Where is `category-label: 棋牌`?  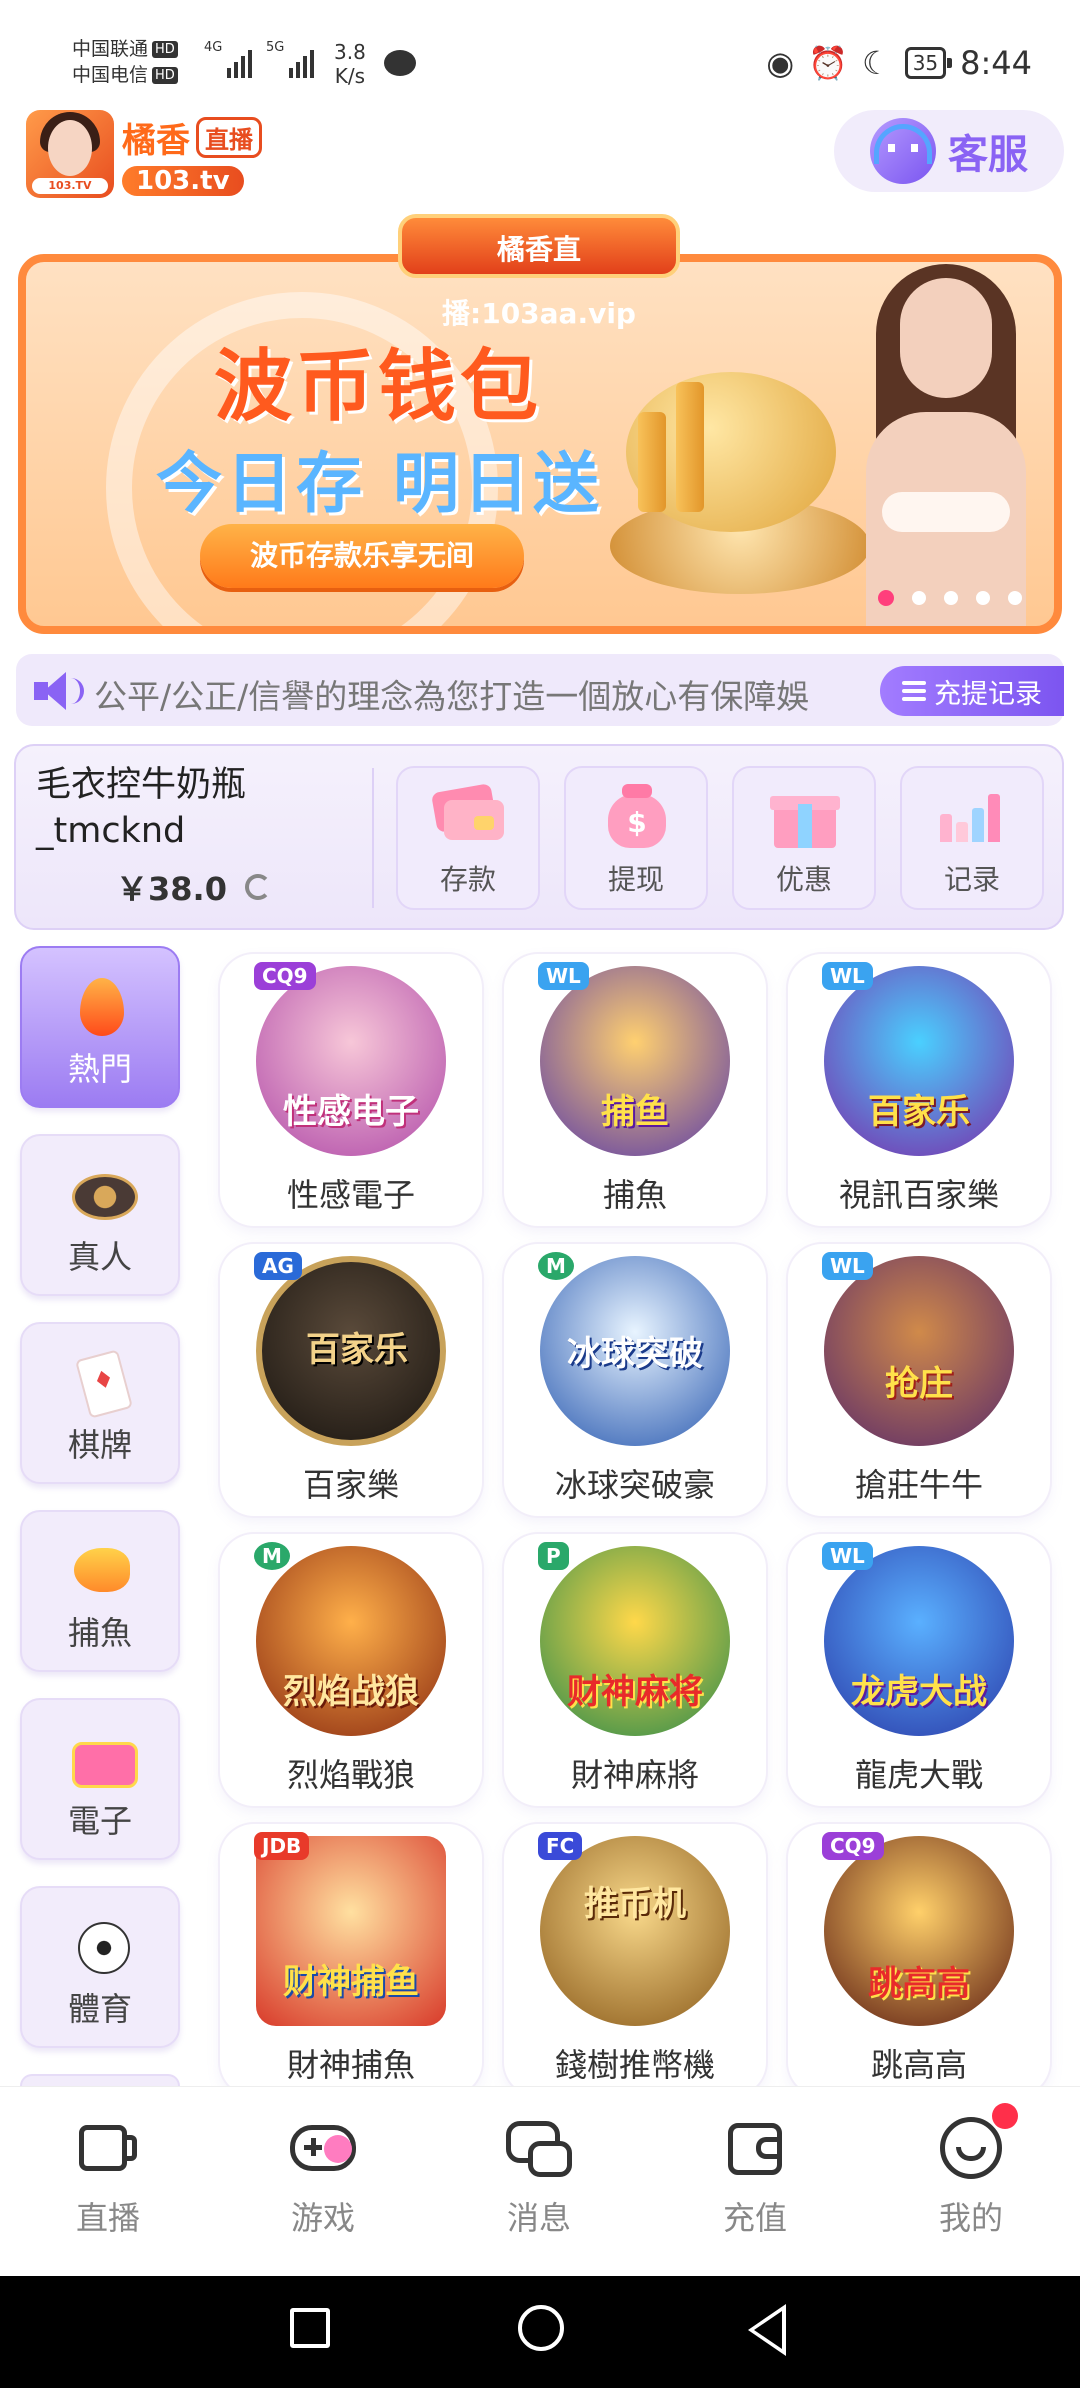
category-label: 棋牌 is located at coordinates (99, 1445).